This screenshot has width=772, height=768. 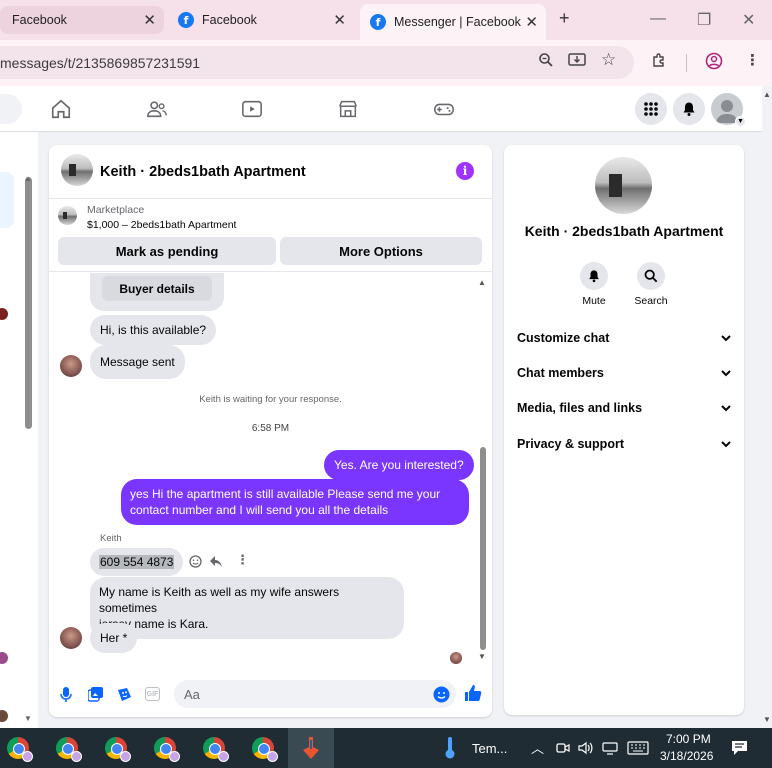 I want to click on thermometer-icon, so click(x=450, y=748).